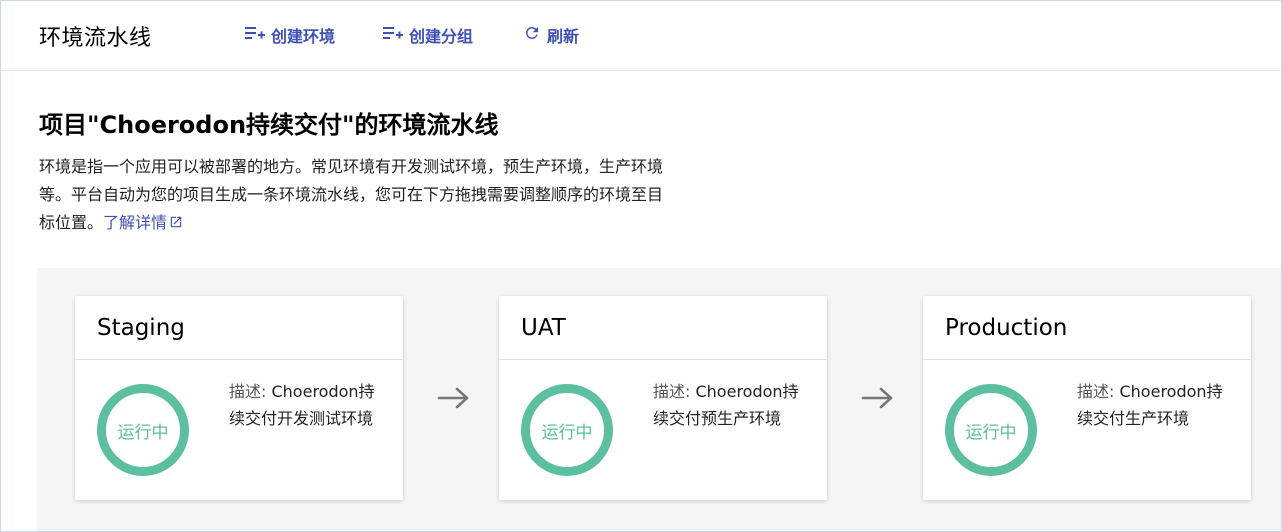 This screenshot has height=532, width=1282. I want to click on environment-description: 描述: Choerodon持续交付生产环境, so click(1157, 405).